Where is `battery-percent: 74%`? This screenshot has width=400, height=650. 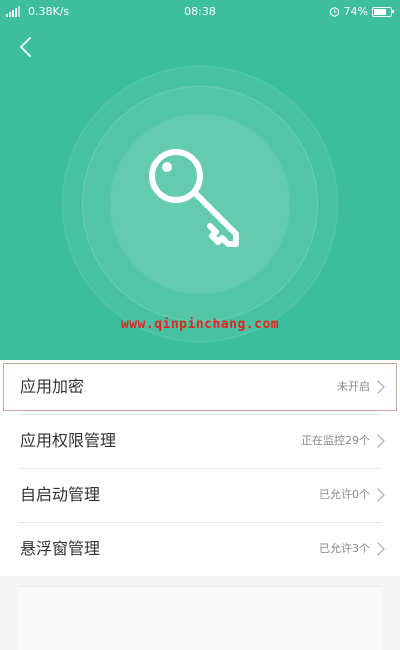 battery-percent: 74% is located at coordinates (355, 11).